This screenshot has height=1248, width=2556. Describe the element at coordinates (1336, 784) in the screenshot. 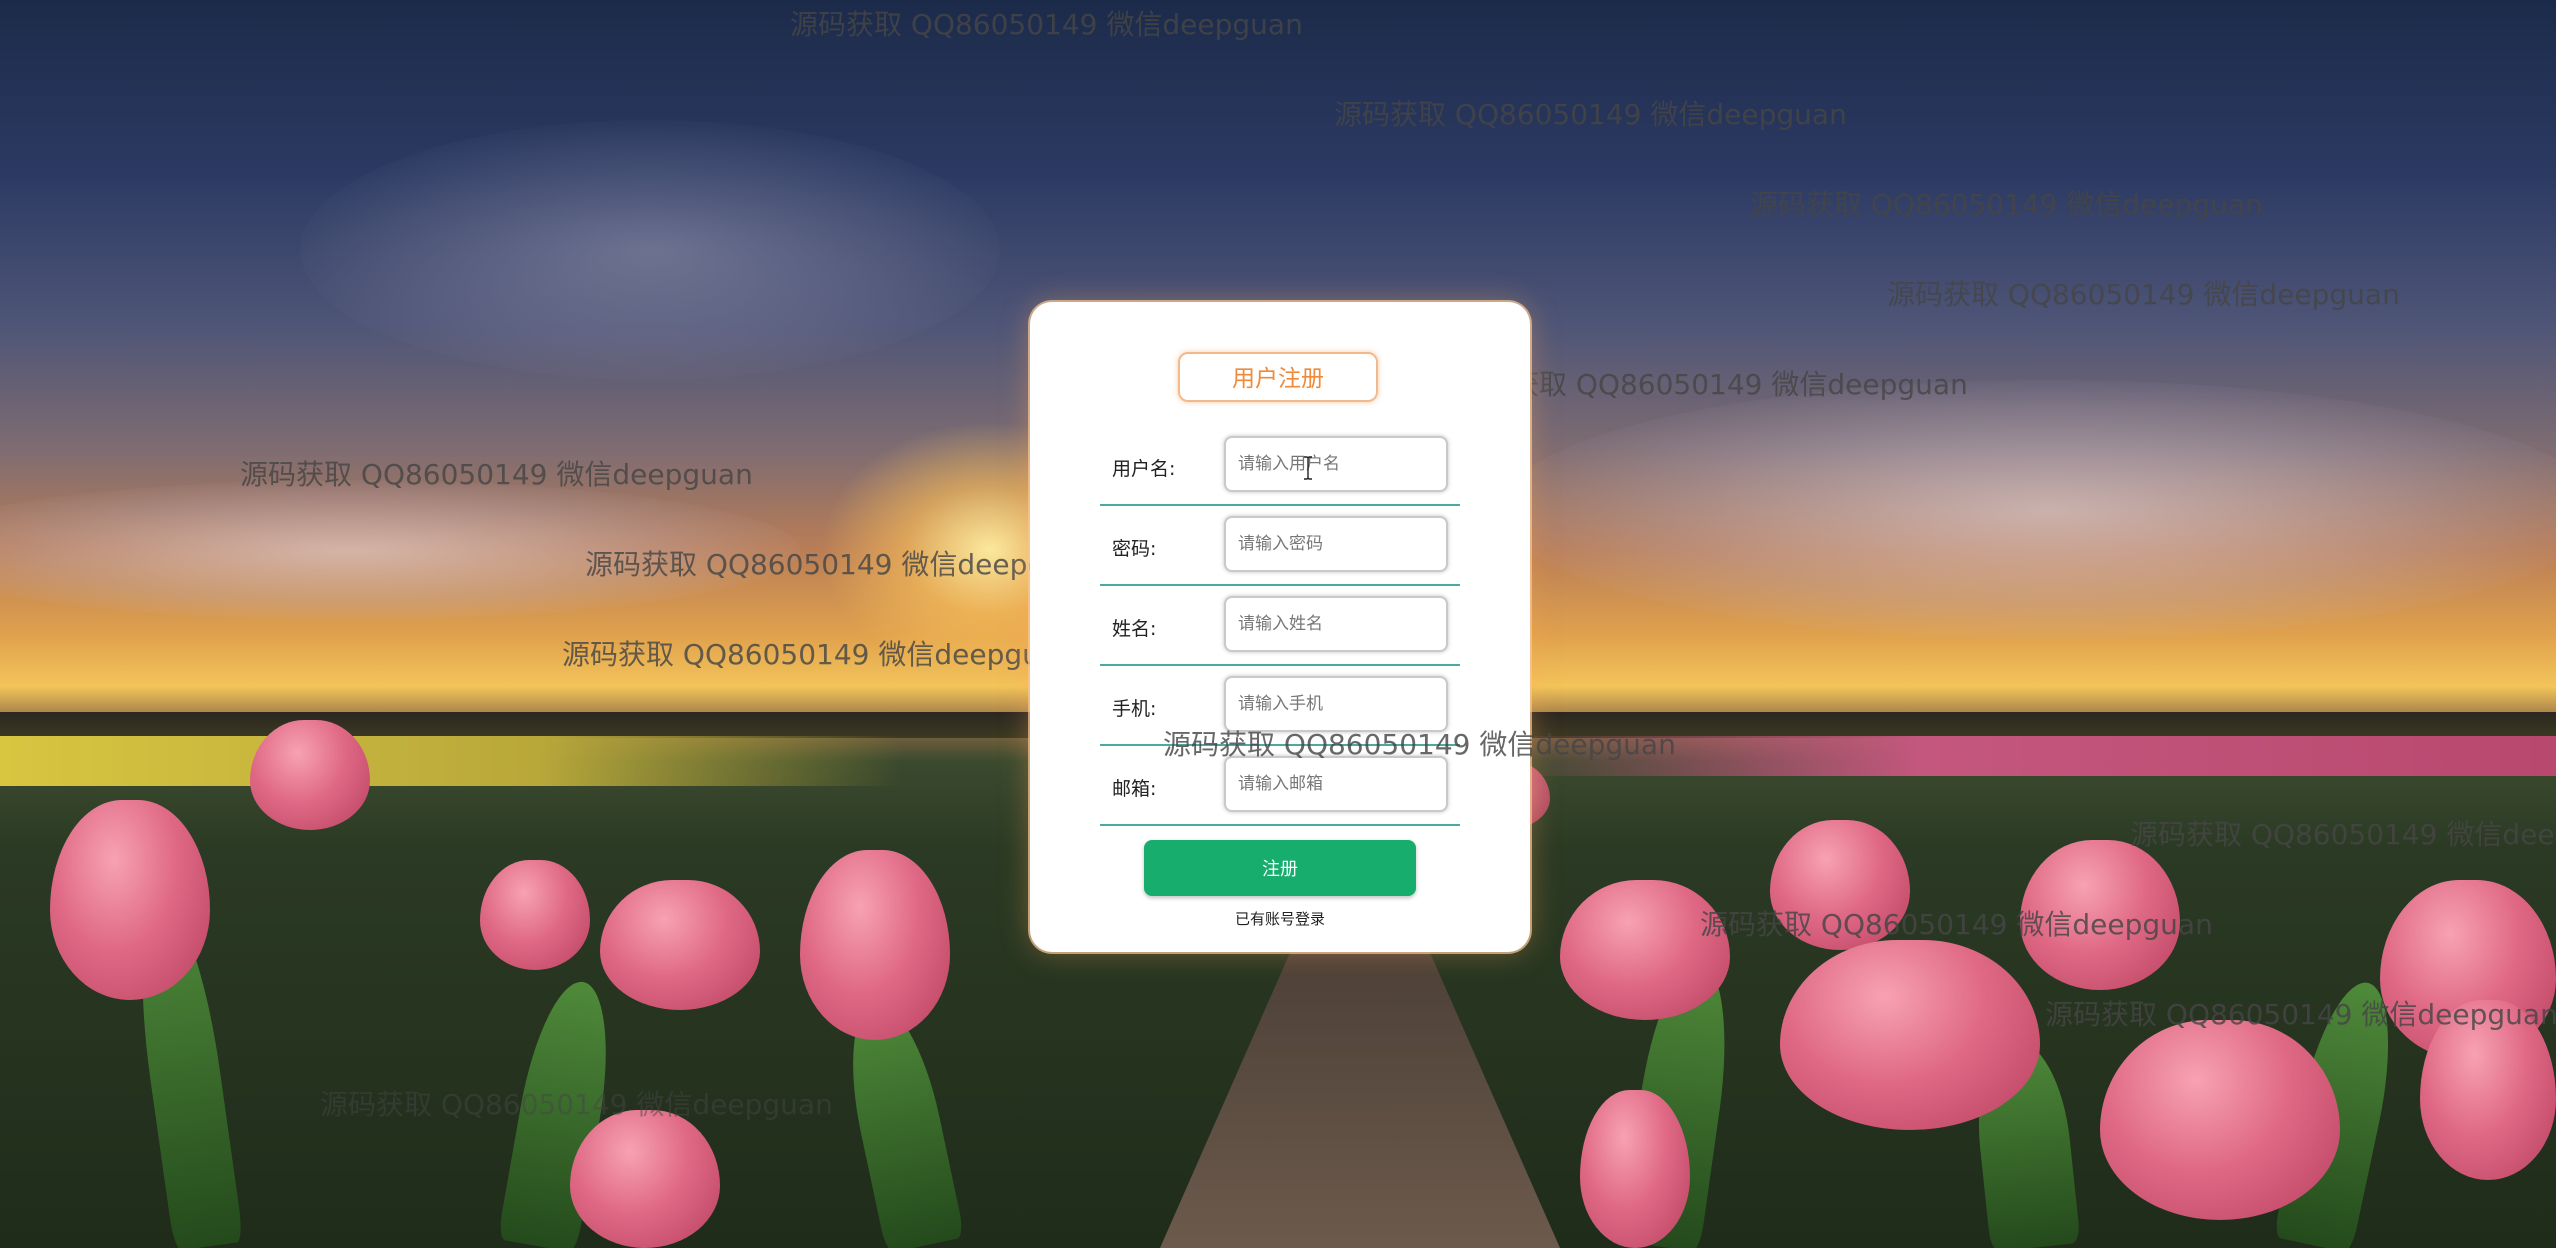

I see `email-input` at that location.